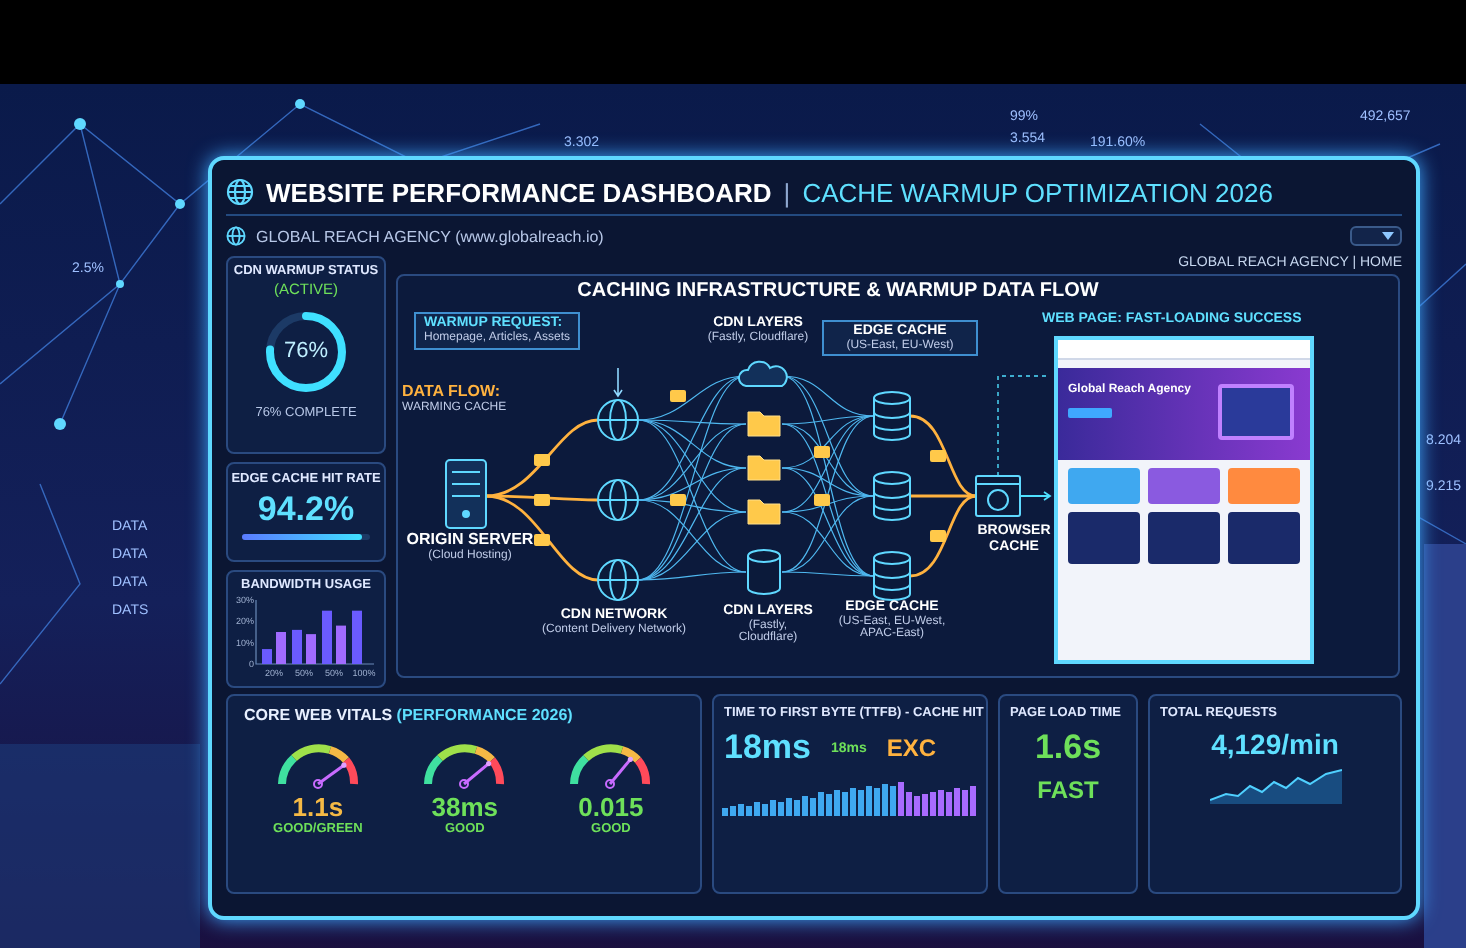 The image size is (1466, 948). I want to click on agency-name: GLOBAL REACH AGENCY (www.globalreach.io), so click(430, 236).